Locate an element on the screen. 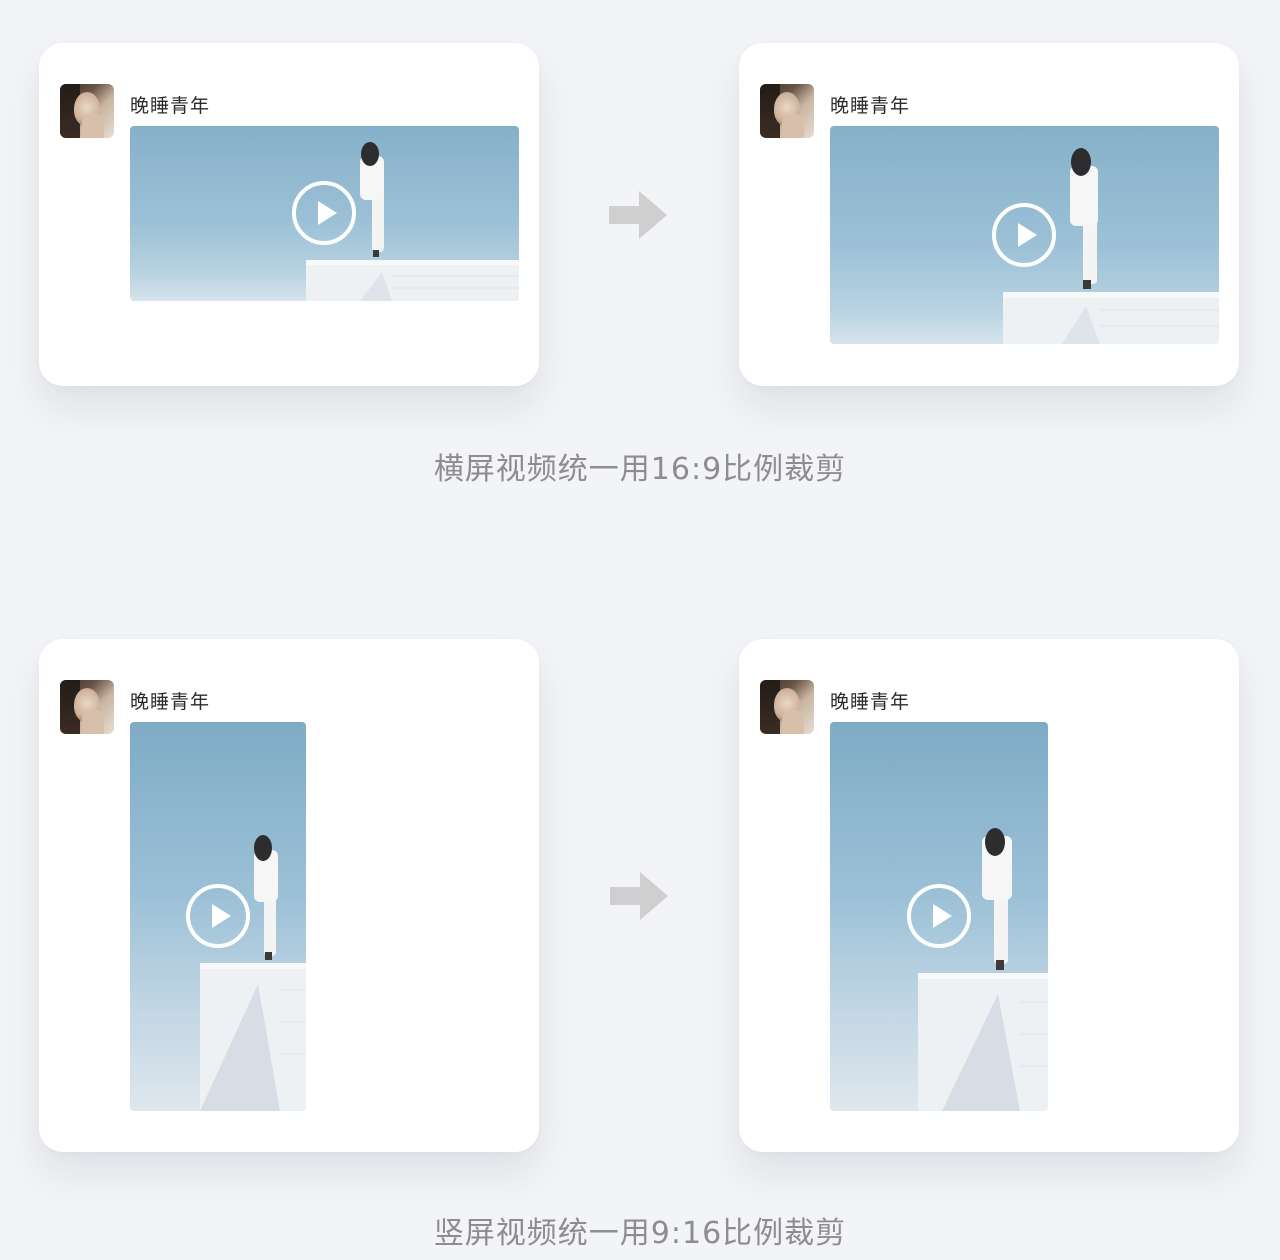 The height and width of the screenshot is (1260, 1280). post-card-landscape-before: 晚睡青年 is located at coordinates (289, 214).